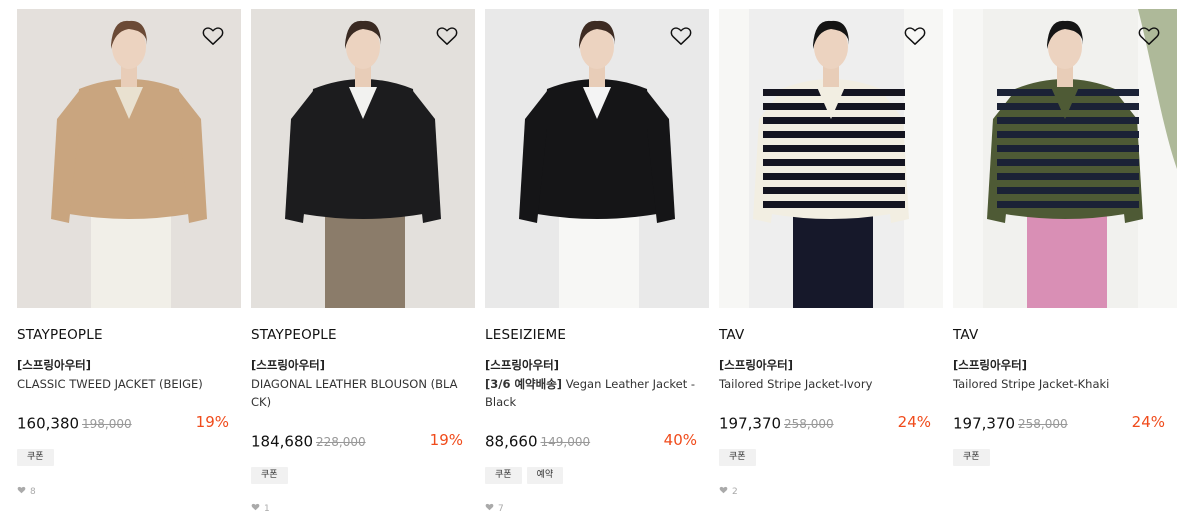  What do you see at coordinates (501, 508) in the screenshot?
I see `like-count-value: 7` at bounding box center [501, 508].